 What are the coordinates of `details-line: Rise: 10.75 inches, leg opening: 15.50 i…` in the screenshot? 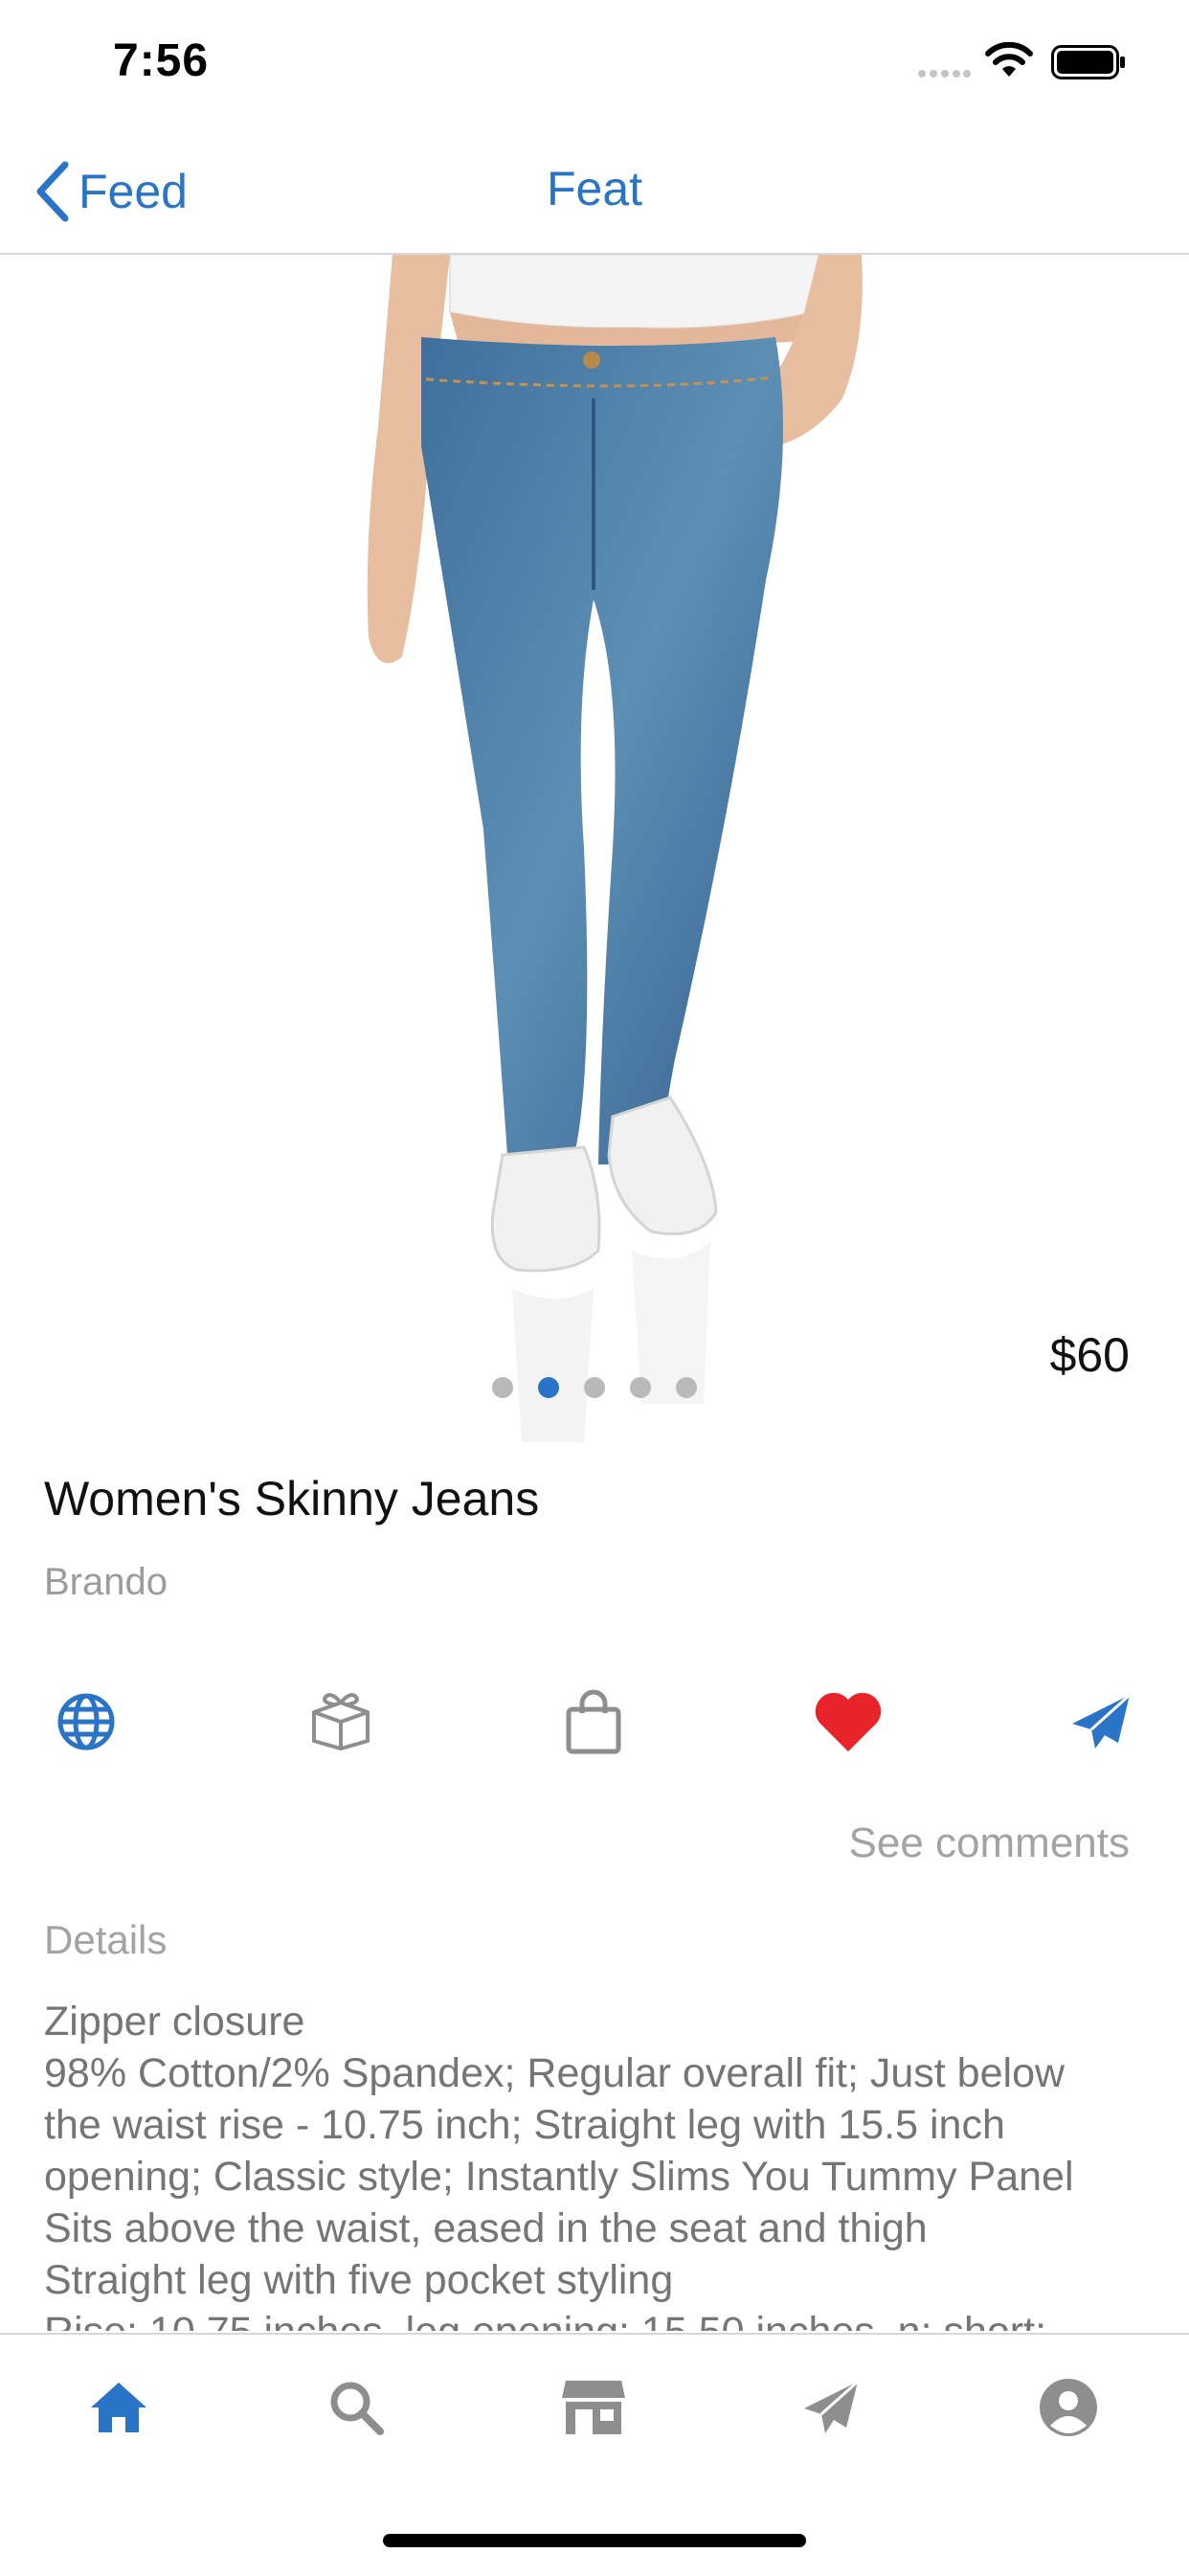 It's located at (599, 2318).